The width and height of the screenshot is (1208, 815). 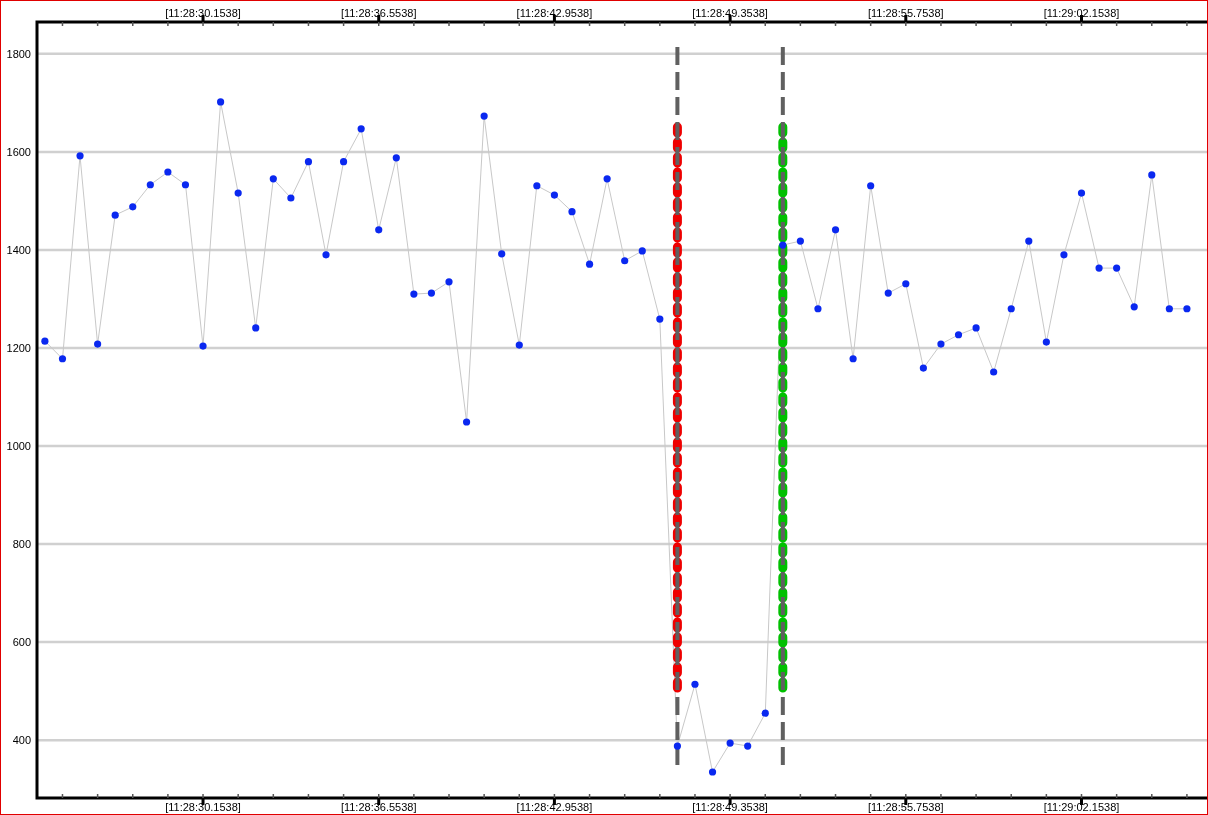 I want to click on y-tick-label: 600, so click(x=21, y=642).